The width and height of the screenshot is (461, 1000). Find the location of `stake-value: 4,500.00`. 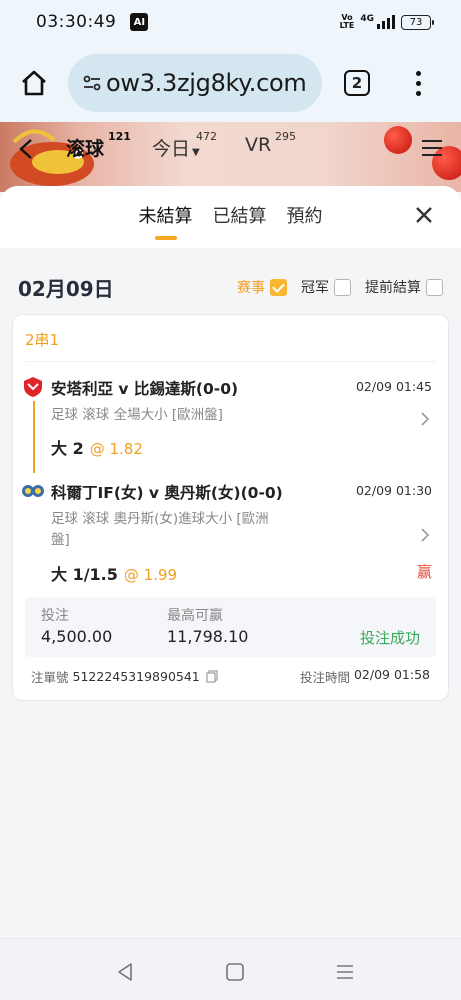

stake-value: 4,500.00 is located at coordinates (77, 636).